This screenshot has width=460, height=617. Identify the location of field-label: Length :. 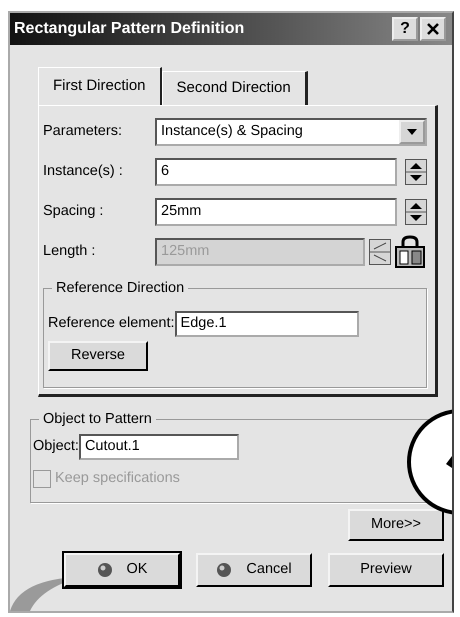
(69, 252).